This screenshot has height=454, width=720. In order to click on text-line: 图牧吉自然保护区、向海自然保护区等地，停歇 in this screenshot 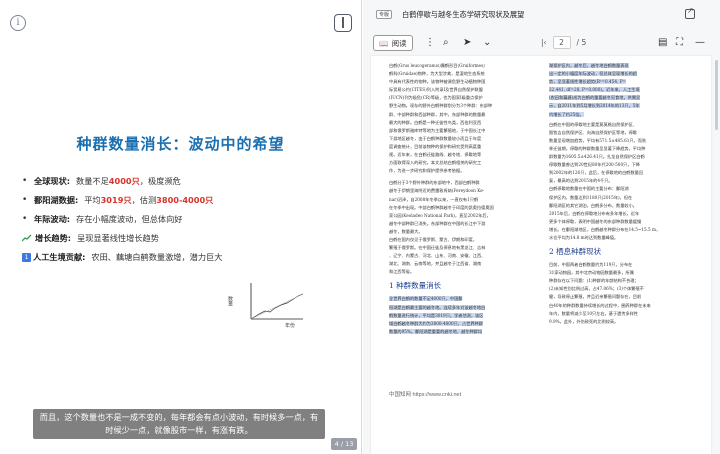, I will do `click(593, 132)`.